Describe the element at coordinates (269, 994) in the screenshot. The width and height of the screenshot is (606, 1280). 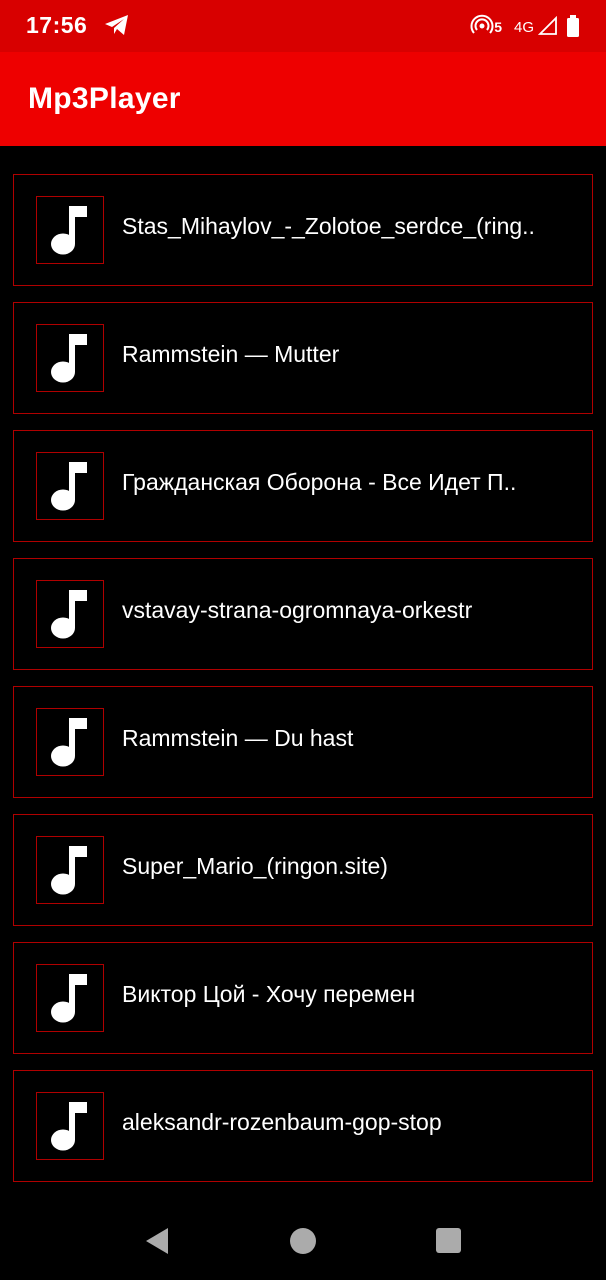
I see `song-title: Виктор Цой - Хочу перемен` at that location.